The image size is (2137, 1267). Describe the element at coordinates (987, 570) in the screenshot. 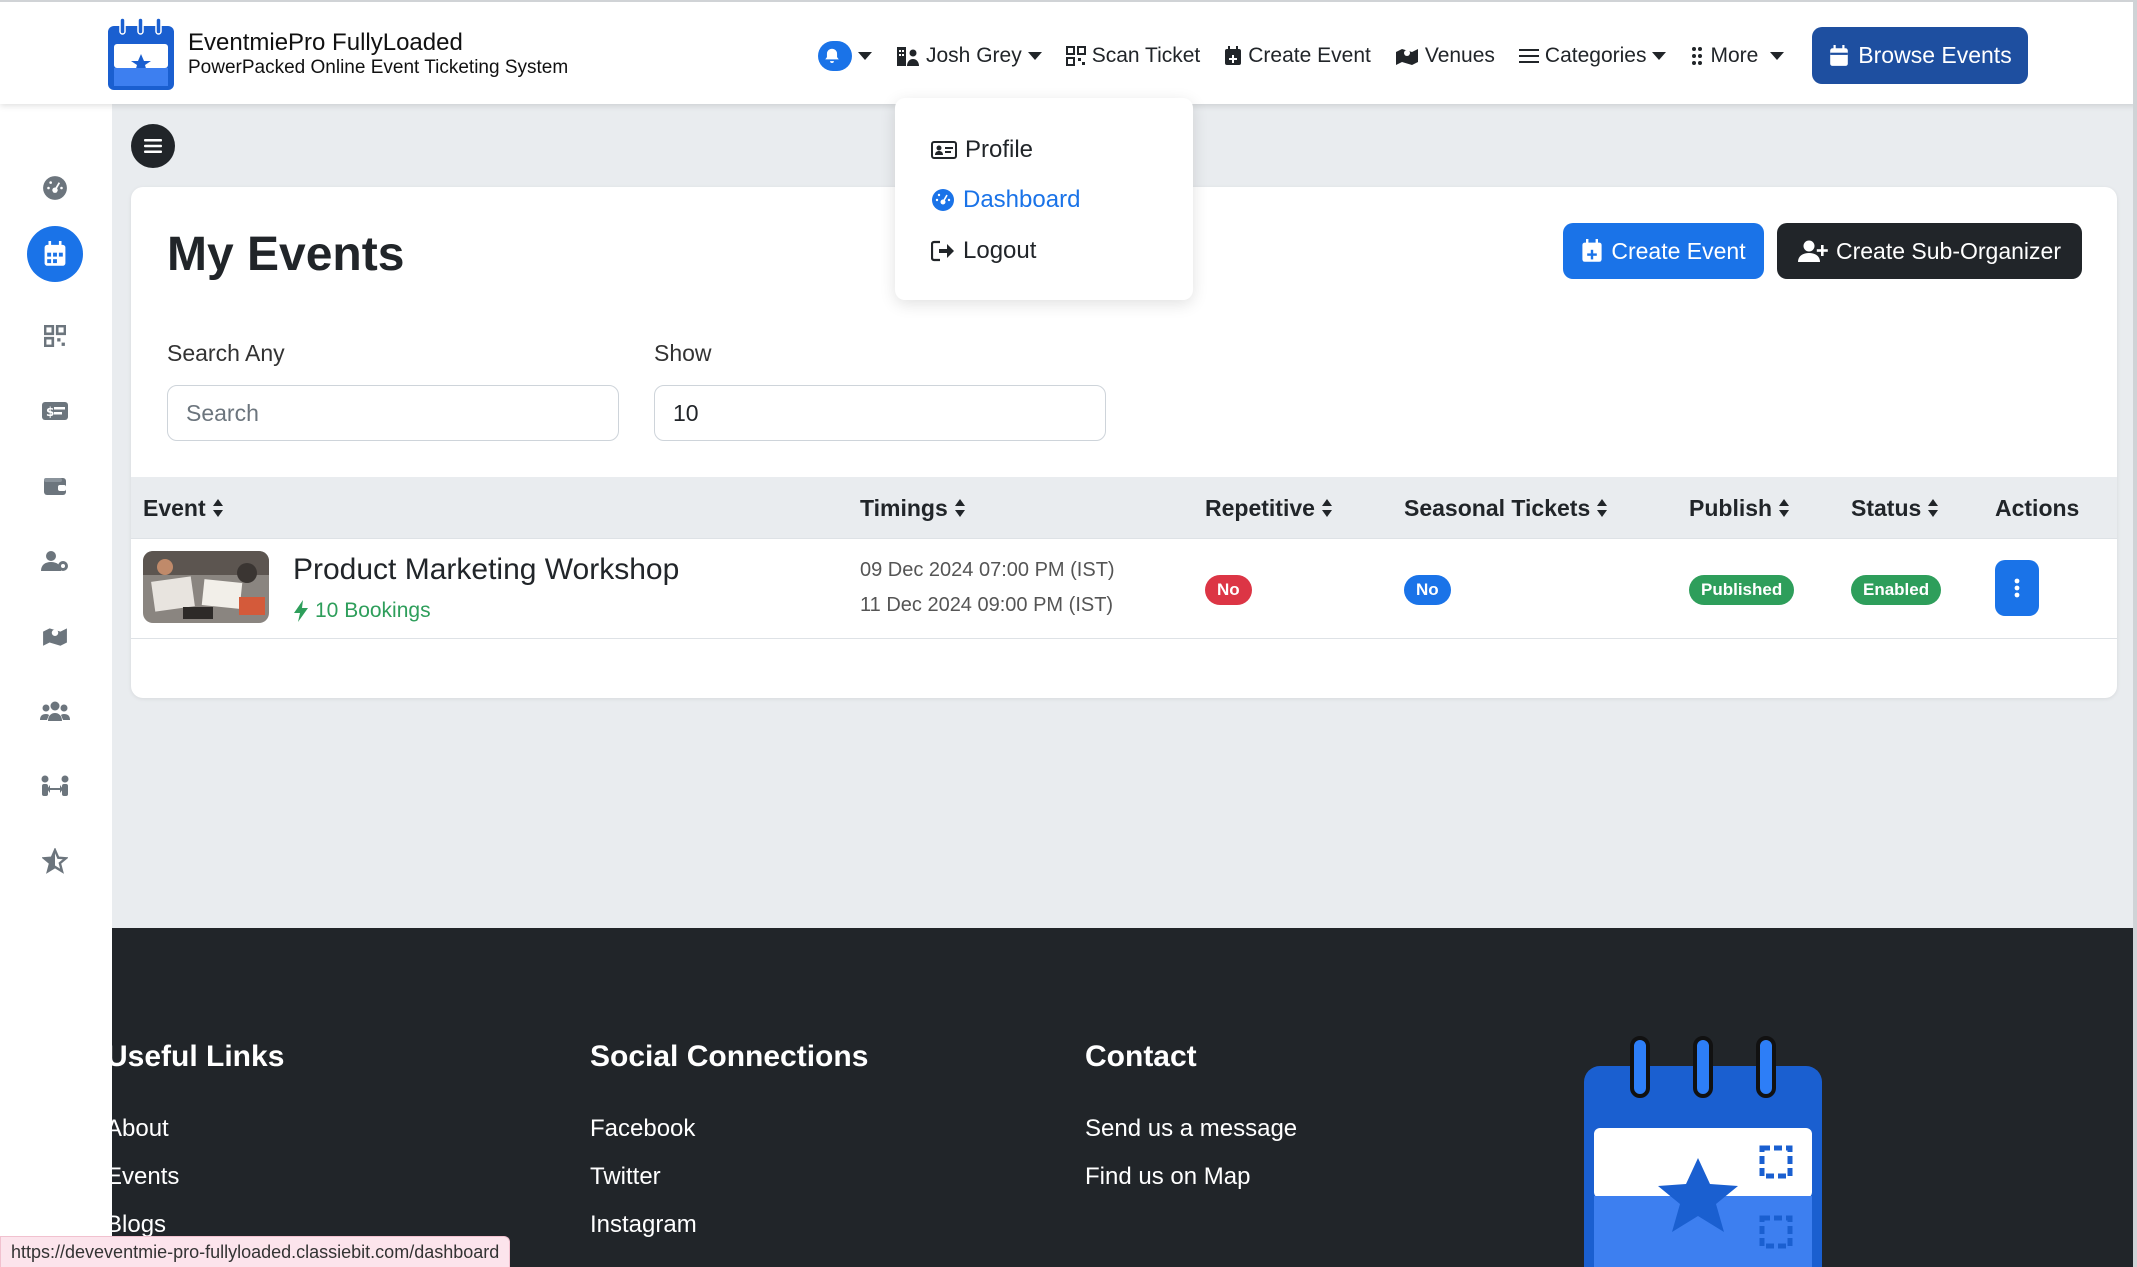

I see `event-start-time: 09 Dec 2024 07:00 PM (IST)` at that location.